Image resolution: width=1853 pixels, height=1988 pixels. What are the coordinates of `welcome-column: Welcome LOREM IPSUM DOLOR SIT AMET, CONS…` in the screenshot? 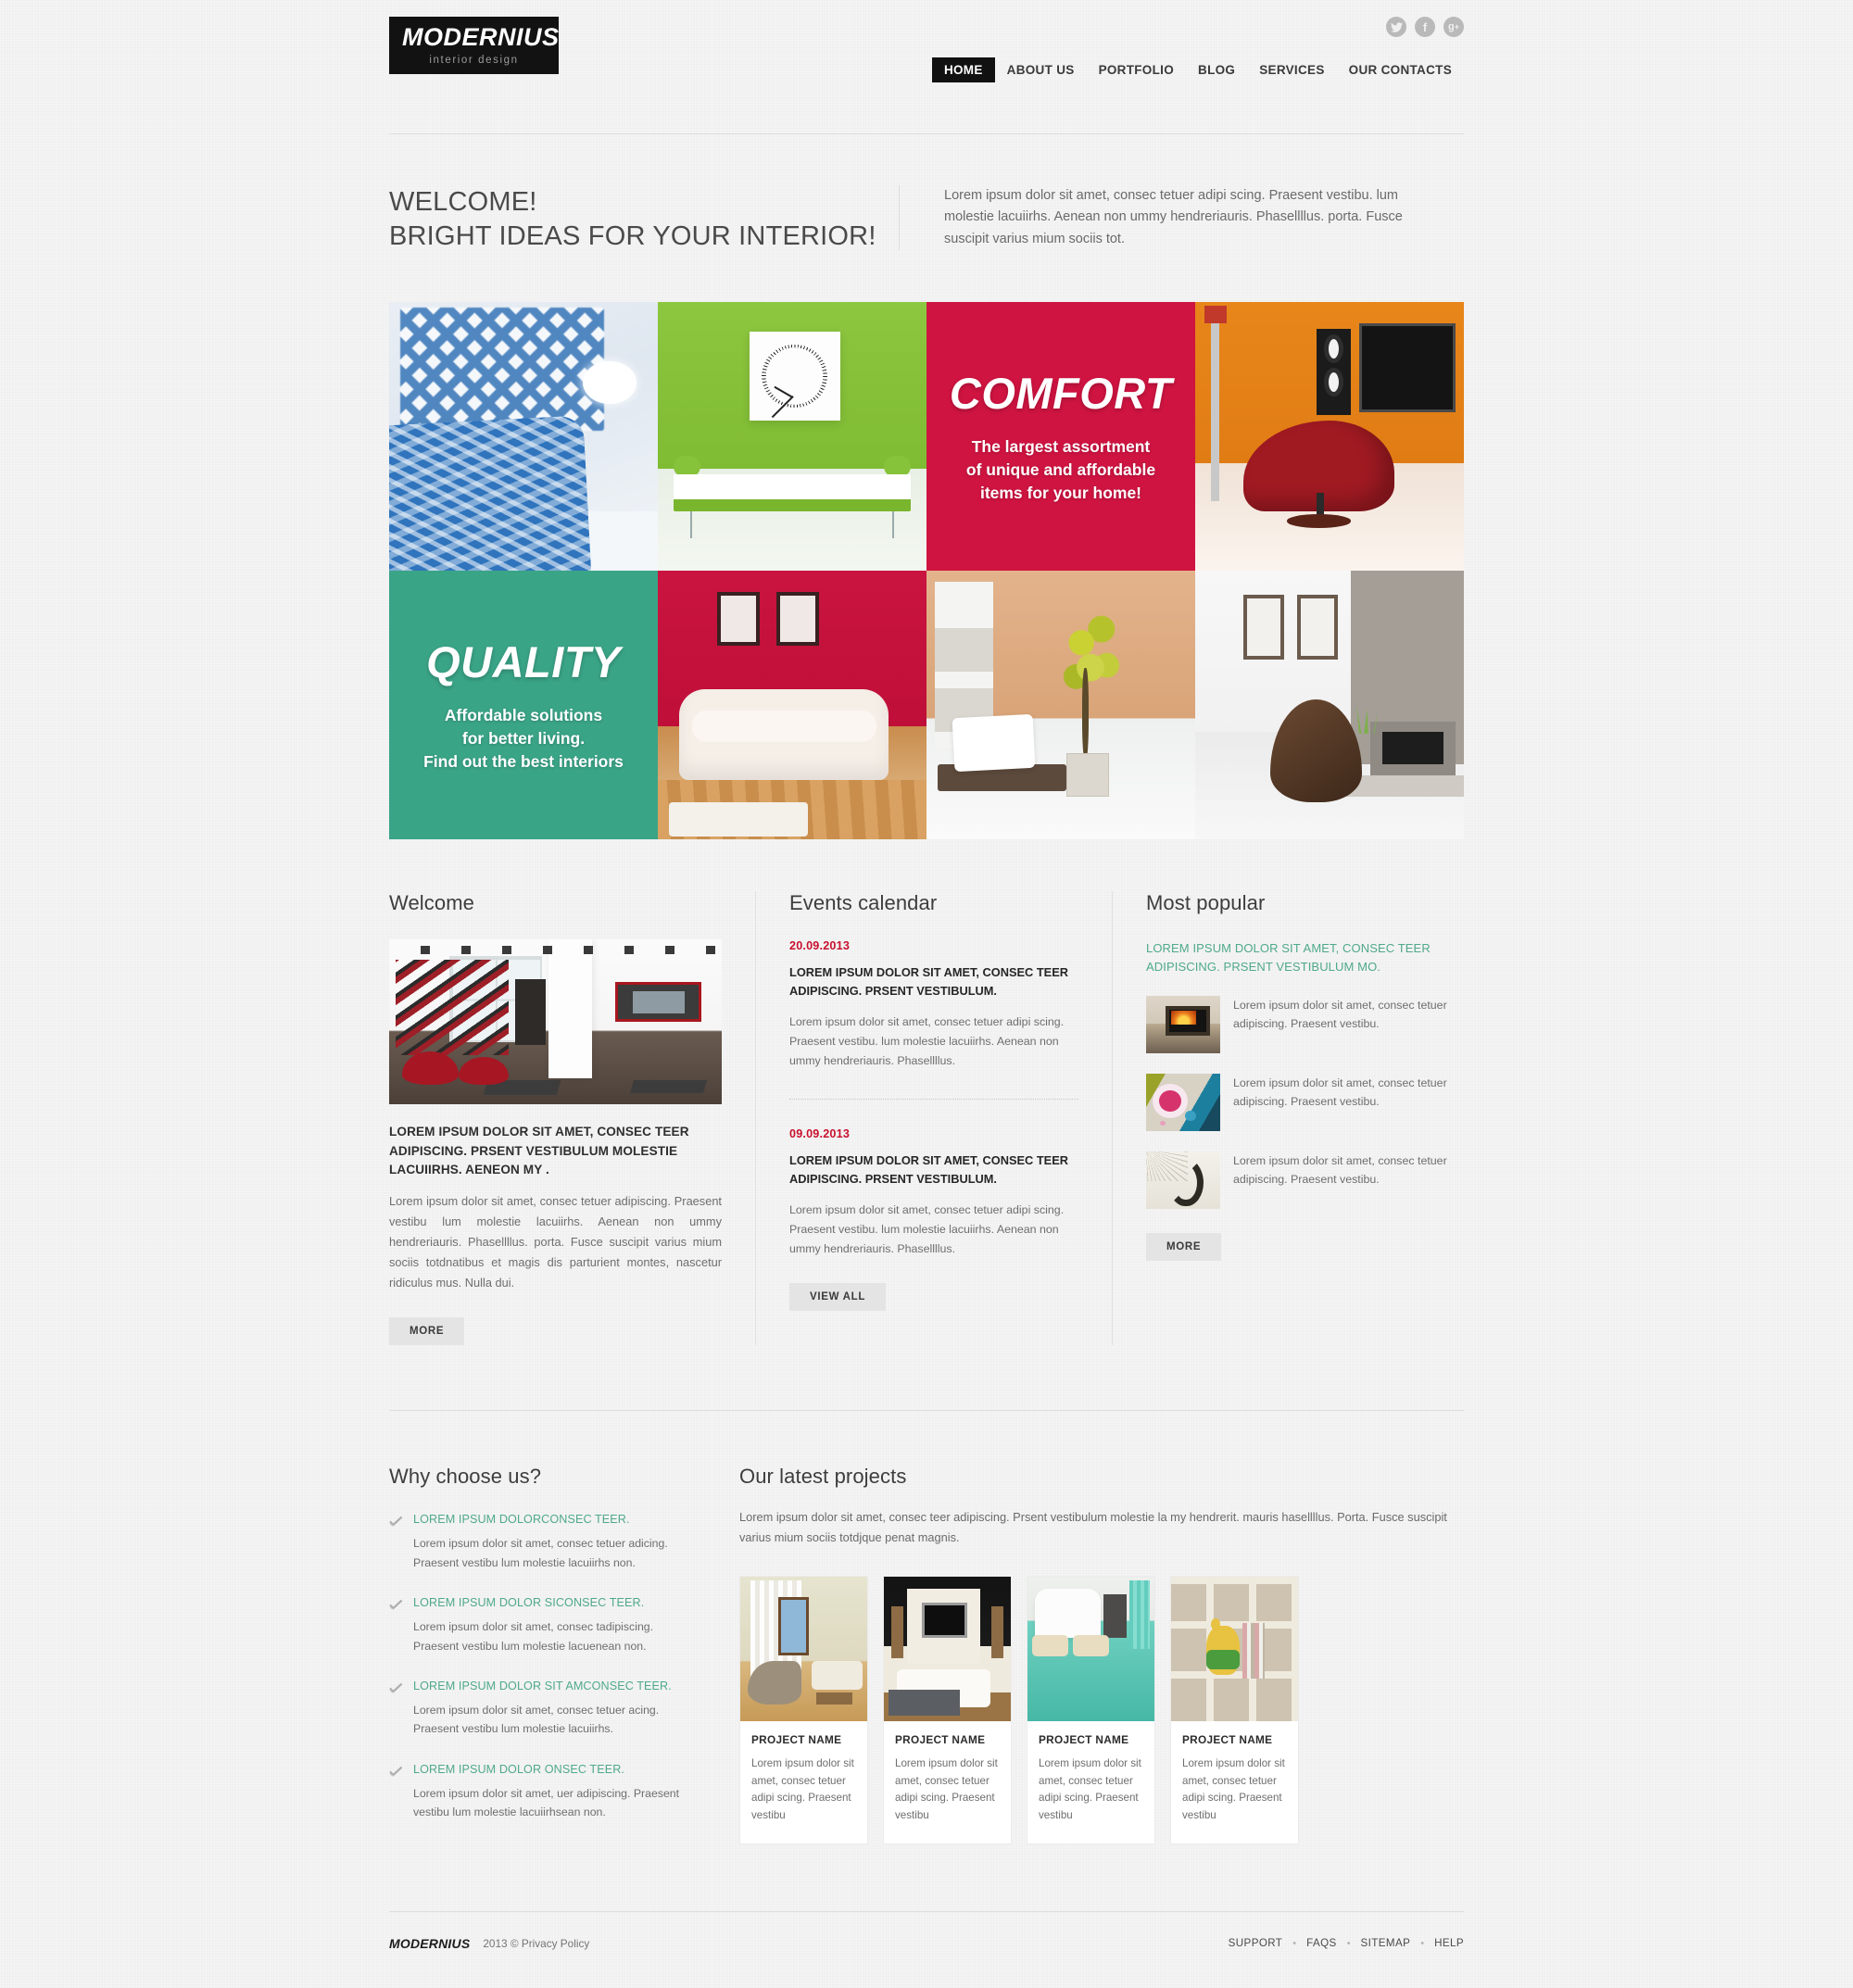 It's located at (572, 1118).